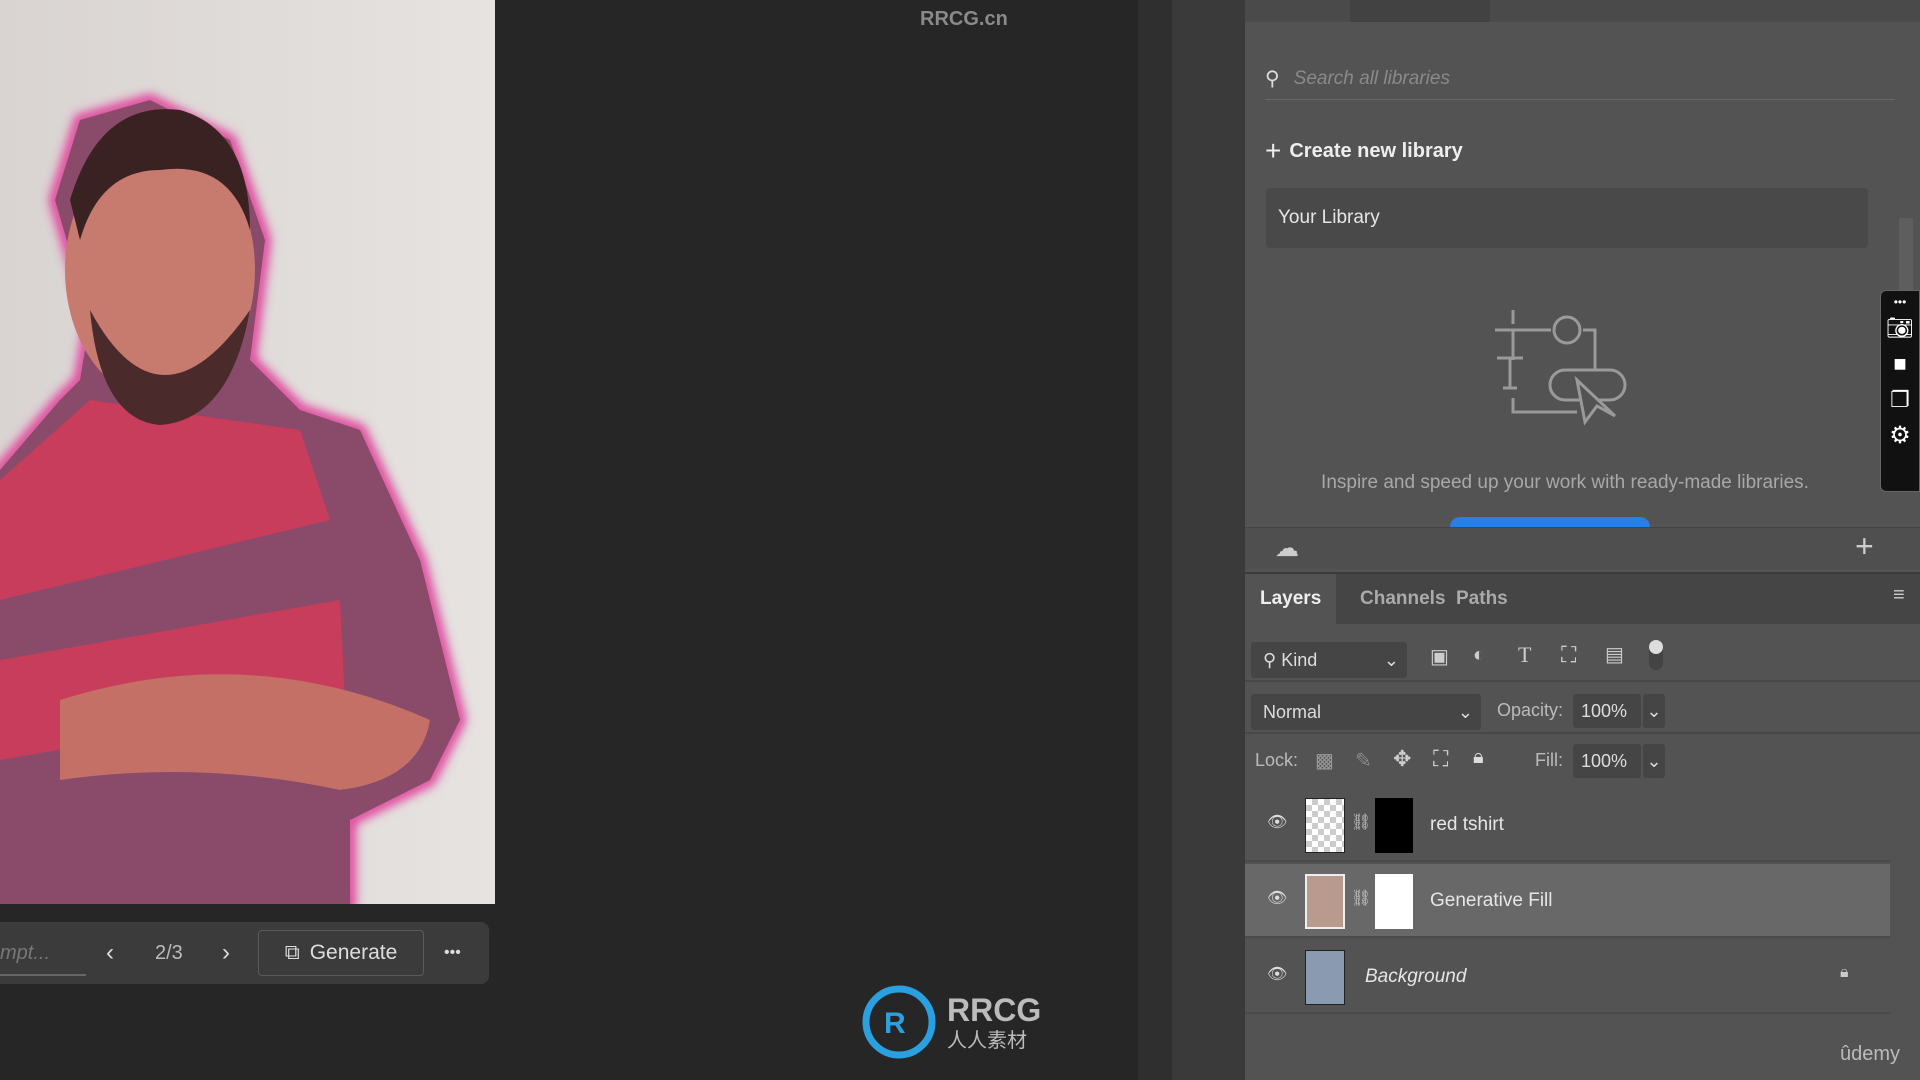 The width and height of the screenshot is (1920, 1080). Describe the element at coordinates (1420, 11) in the screenshot. I see `libraries-tab` at that location.